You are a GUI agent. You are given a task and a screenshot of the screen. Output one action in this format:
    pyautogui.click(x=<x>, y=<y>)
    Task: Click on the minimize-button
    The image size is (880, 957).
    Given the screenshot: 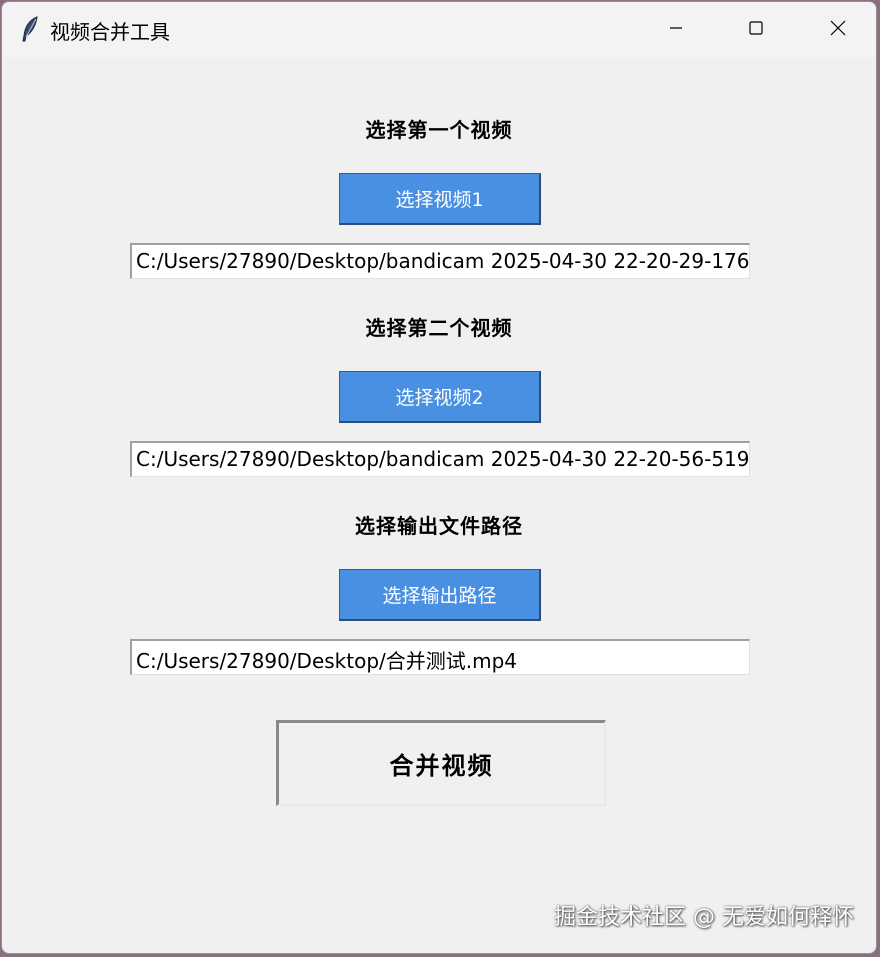 What is the action you would take?
    pyautogui.click(x=676, y=30)
    